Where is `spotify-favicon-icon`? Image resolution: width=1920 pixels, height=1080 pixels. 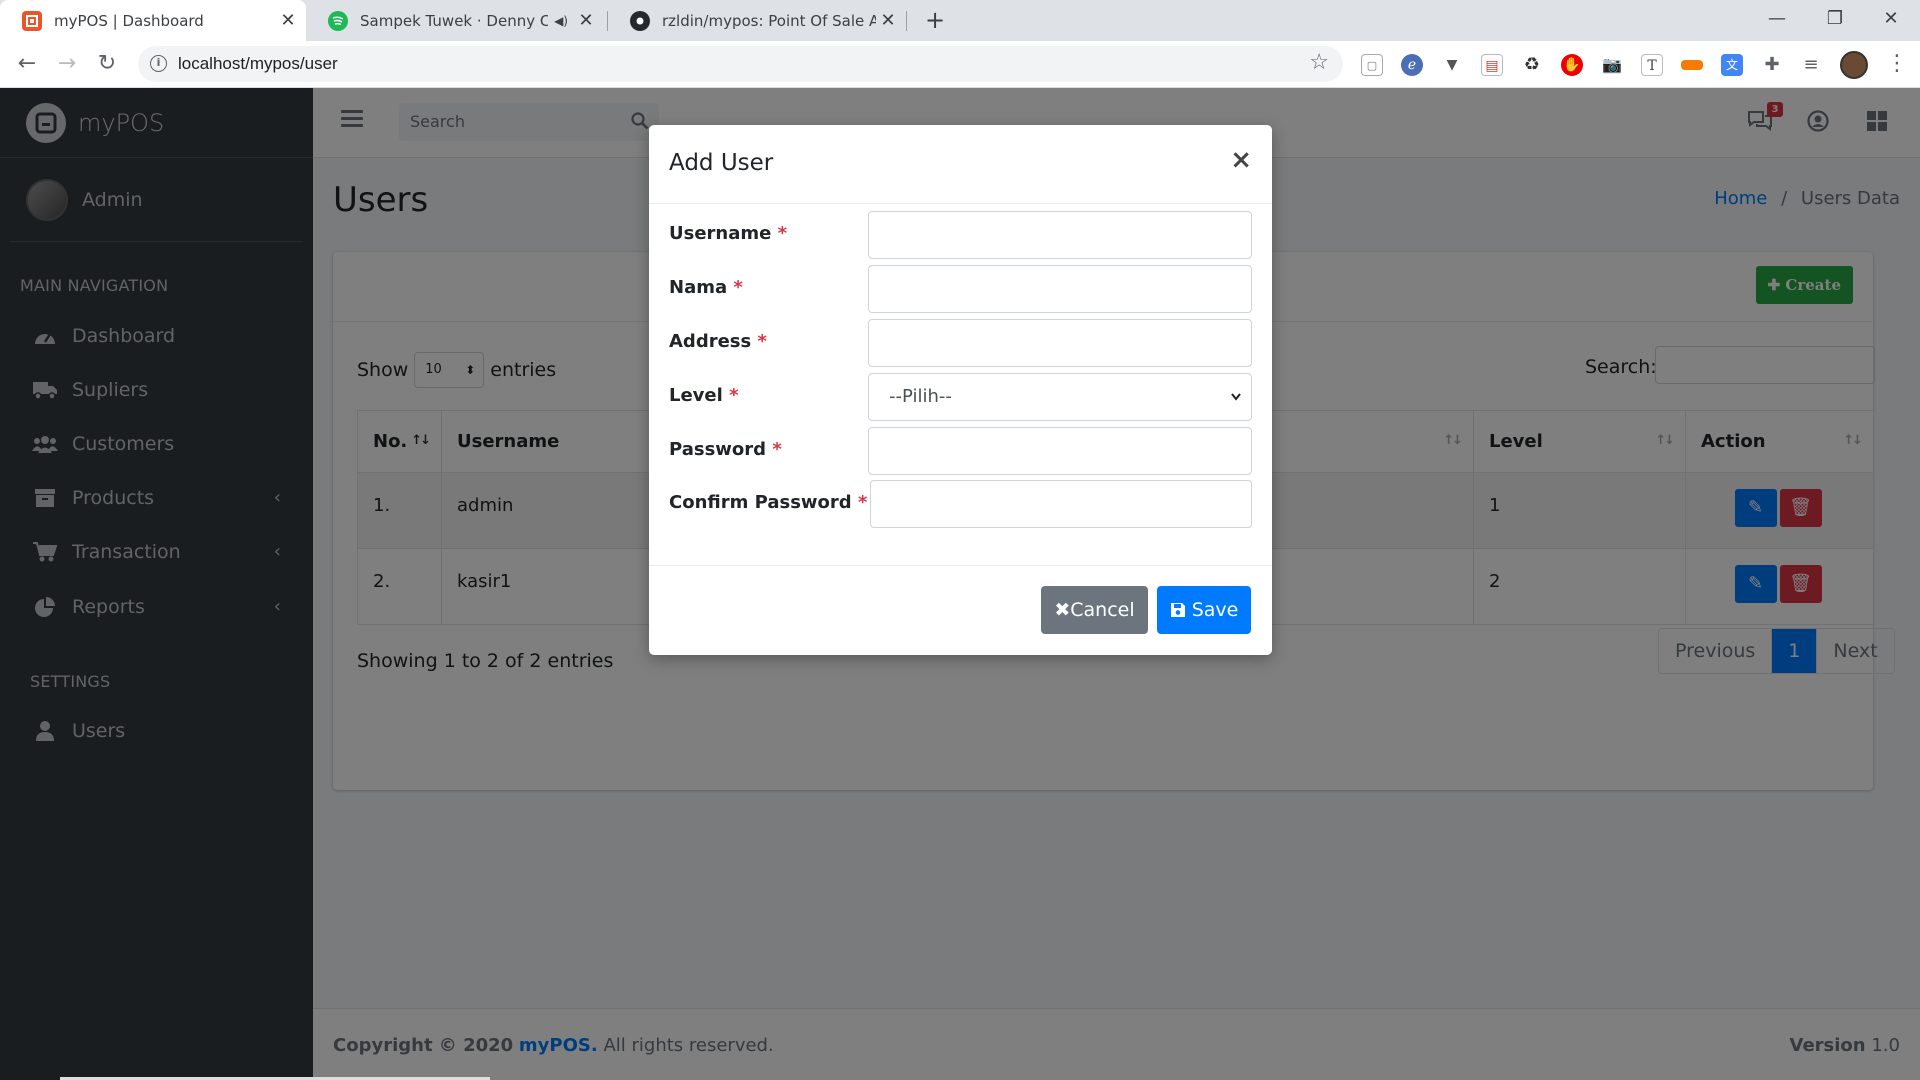
spotify-favicon-icon is located at coordinates (338, 20).